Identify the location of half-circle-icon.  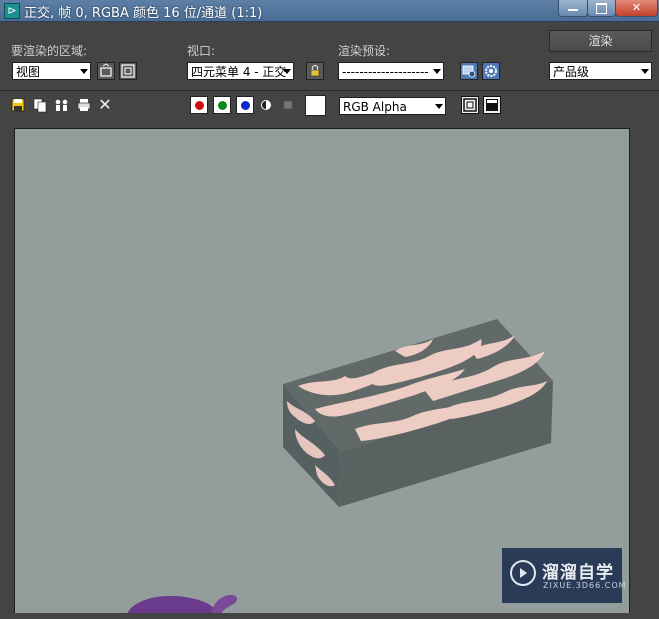
(266, 105).